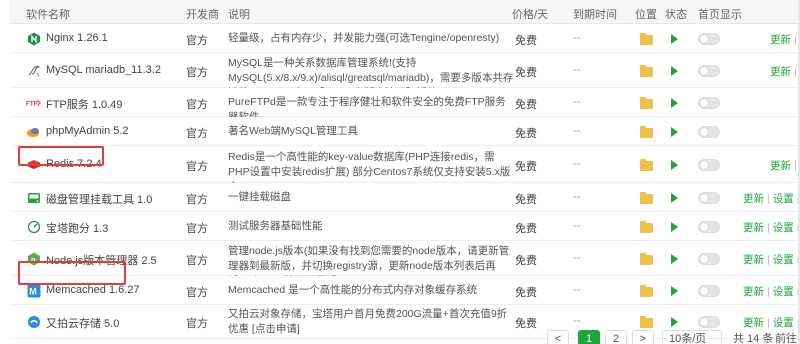  I want to click on col-dev: 开发商, so click(202, 15).